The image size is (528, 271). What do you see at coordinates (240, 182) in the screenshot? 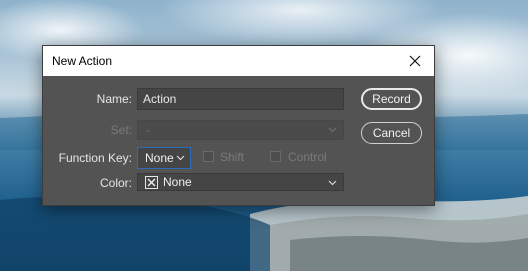
I see `color-dropdown: None` at bounding box center [240, 182].